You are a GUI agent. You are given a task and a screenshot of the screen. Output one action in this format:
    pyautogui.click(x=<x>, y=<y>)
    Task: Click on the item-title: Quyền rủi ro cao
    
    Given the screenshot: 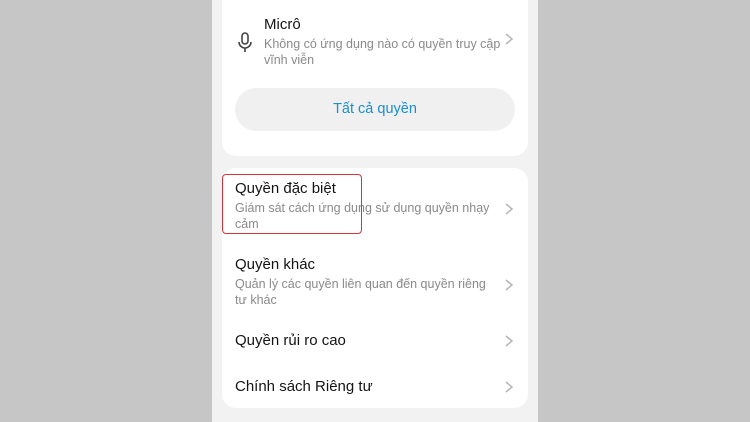 What is the action you would take?
    pyautogui.click(x=290, y=340)
    